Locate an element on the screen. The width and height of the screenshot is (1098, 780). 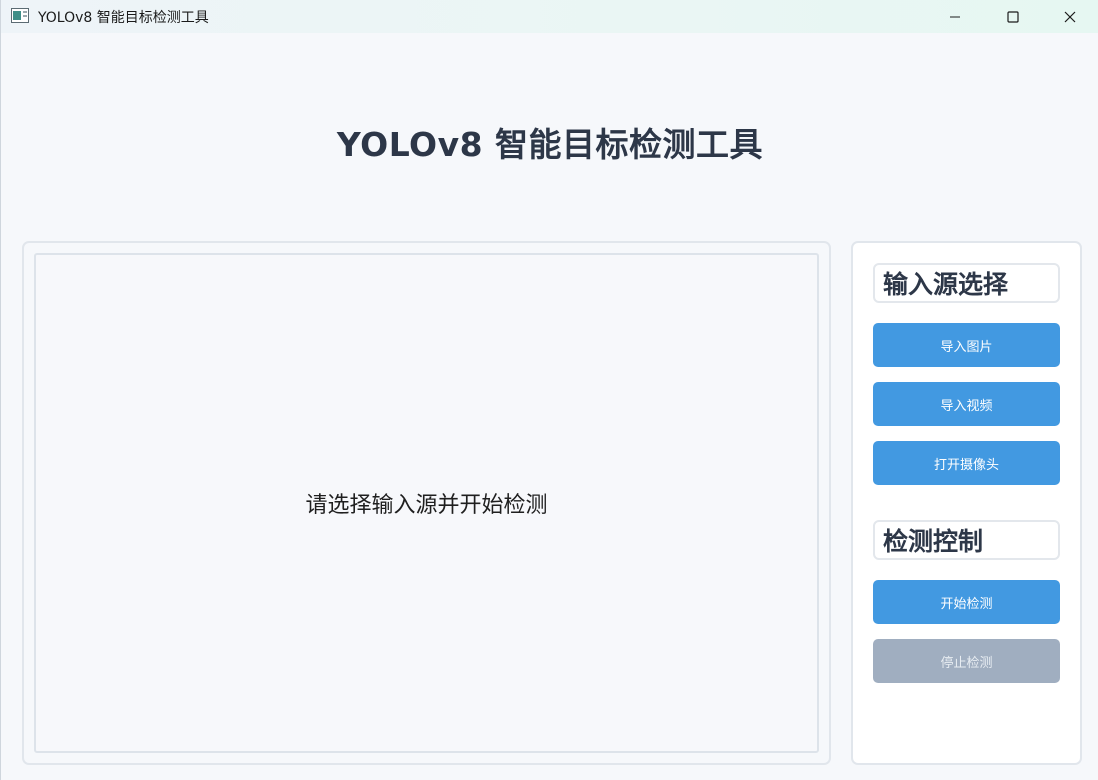
input-source-label: 输入源选择 is located at coordinates (966, 283).